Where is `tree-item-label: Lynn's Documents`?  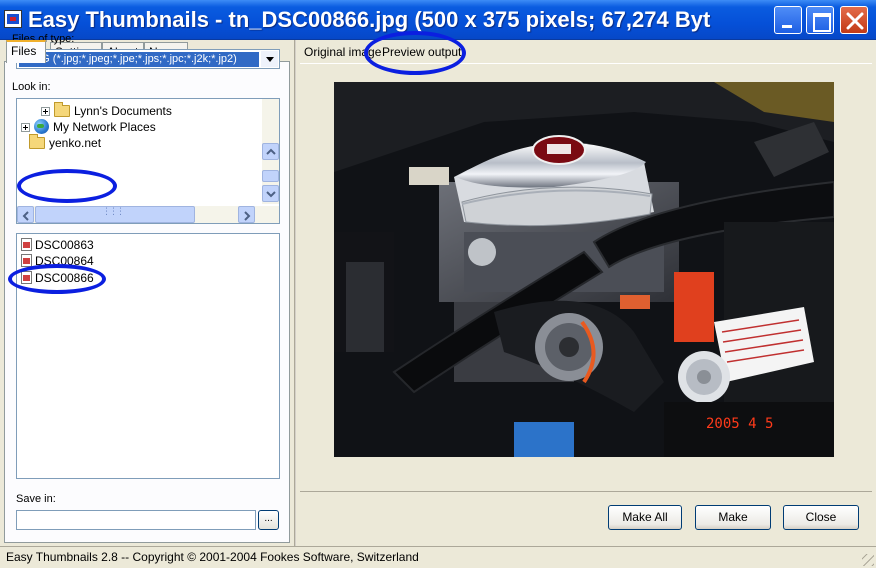 tree-item-label: Lynn's Documents is located at coordinates (123, 111).